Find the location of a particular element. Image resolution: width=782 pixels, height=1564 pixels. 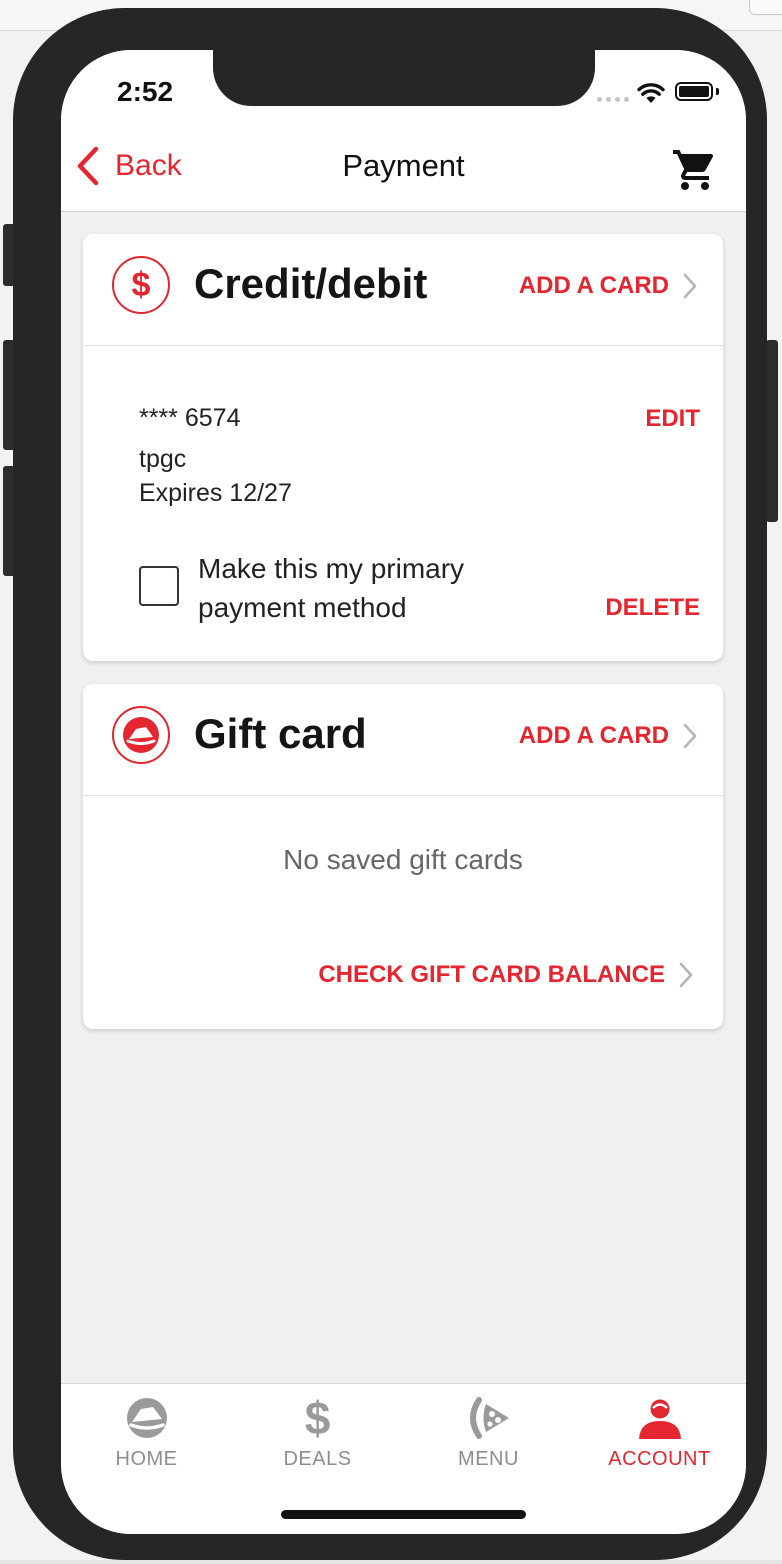

cart-button is located at coordinates (695, 172).